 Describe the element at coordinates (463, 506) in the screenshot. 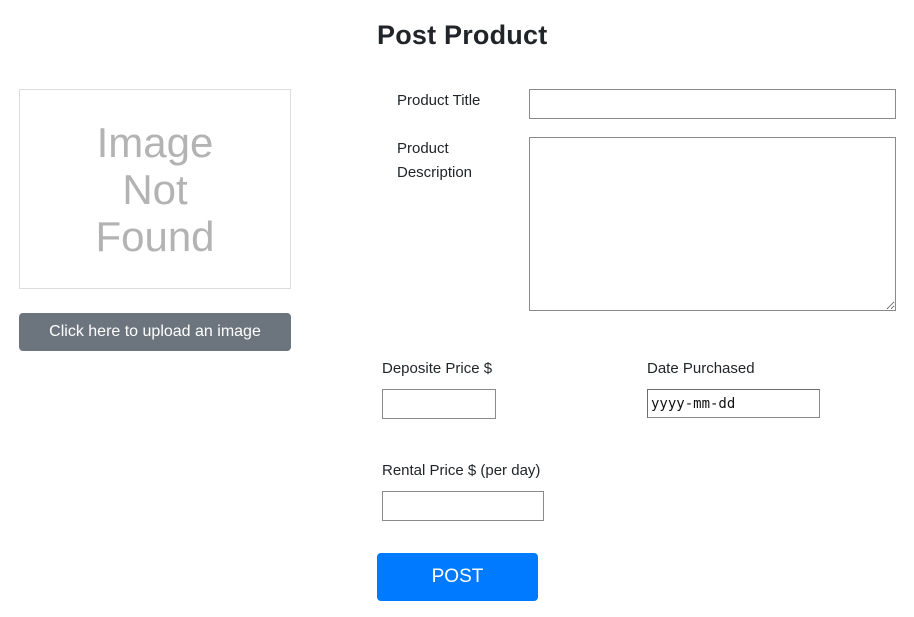

I see `rental-price-input` at that location.